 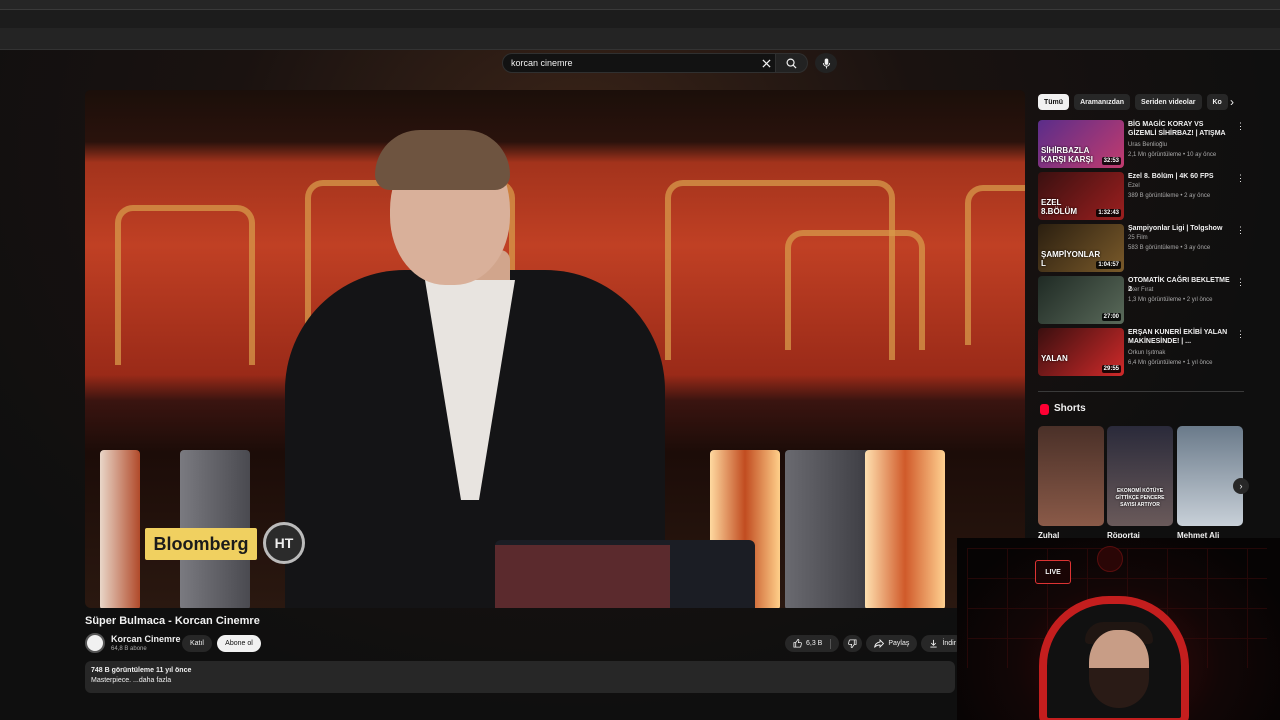 I want to click on host-hair, so click(x=442, y=160).